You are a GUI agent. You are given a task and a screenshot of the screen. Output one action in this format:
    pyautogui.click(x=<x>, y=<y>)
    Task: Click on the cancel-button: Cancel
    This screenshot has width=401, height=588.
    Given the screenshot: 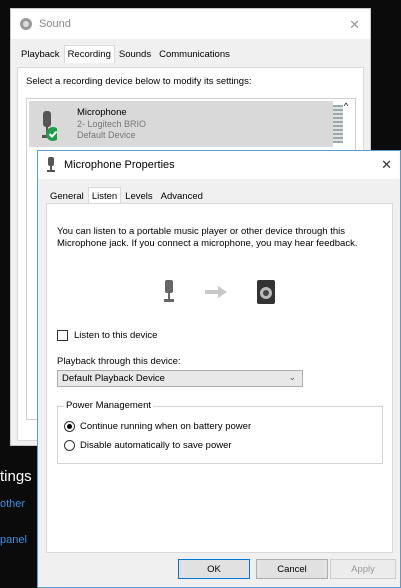 What is the action you would take?
    pyautogui.click(x=292, y=569)
    